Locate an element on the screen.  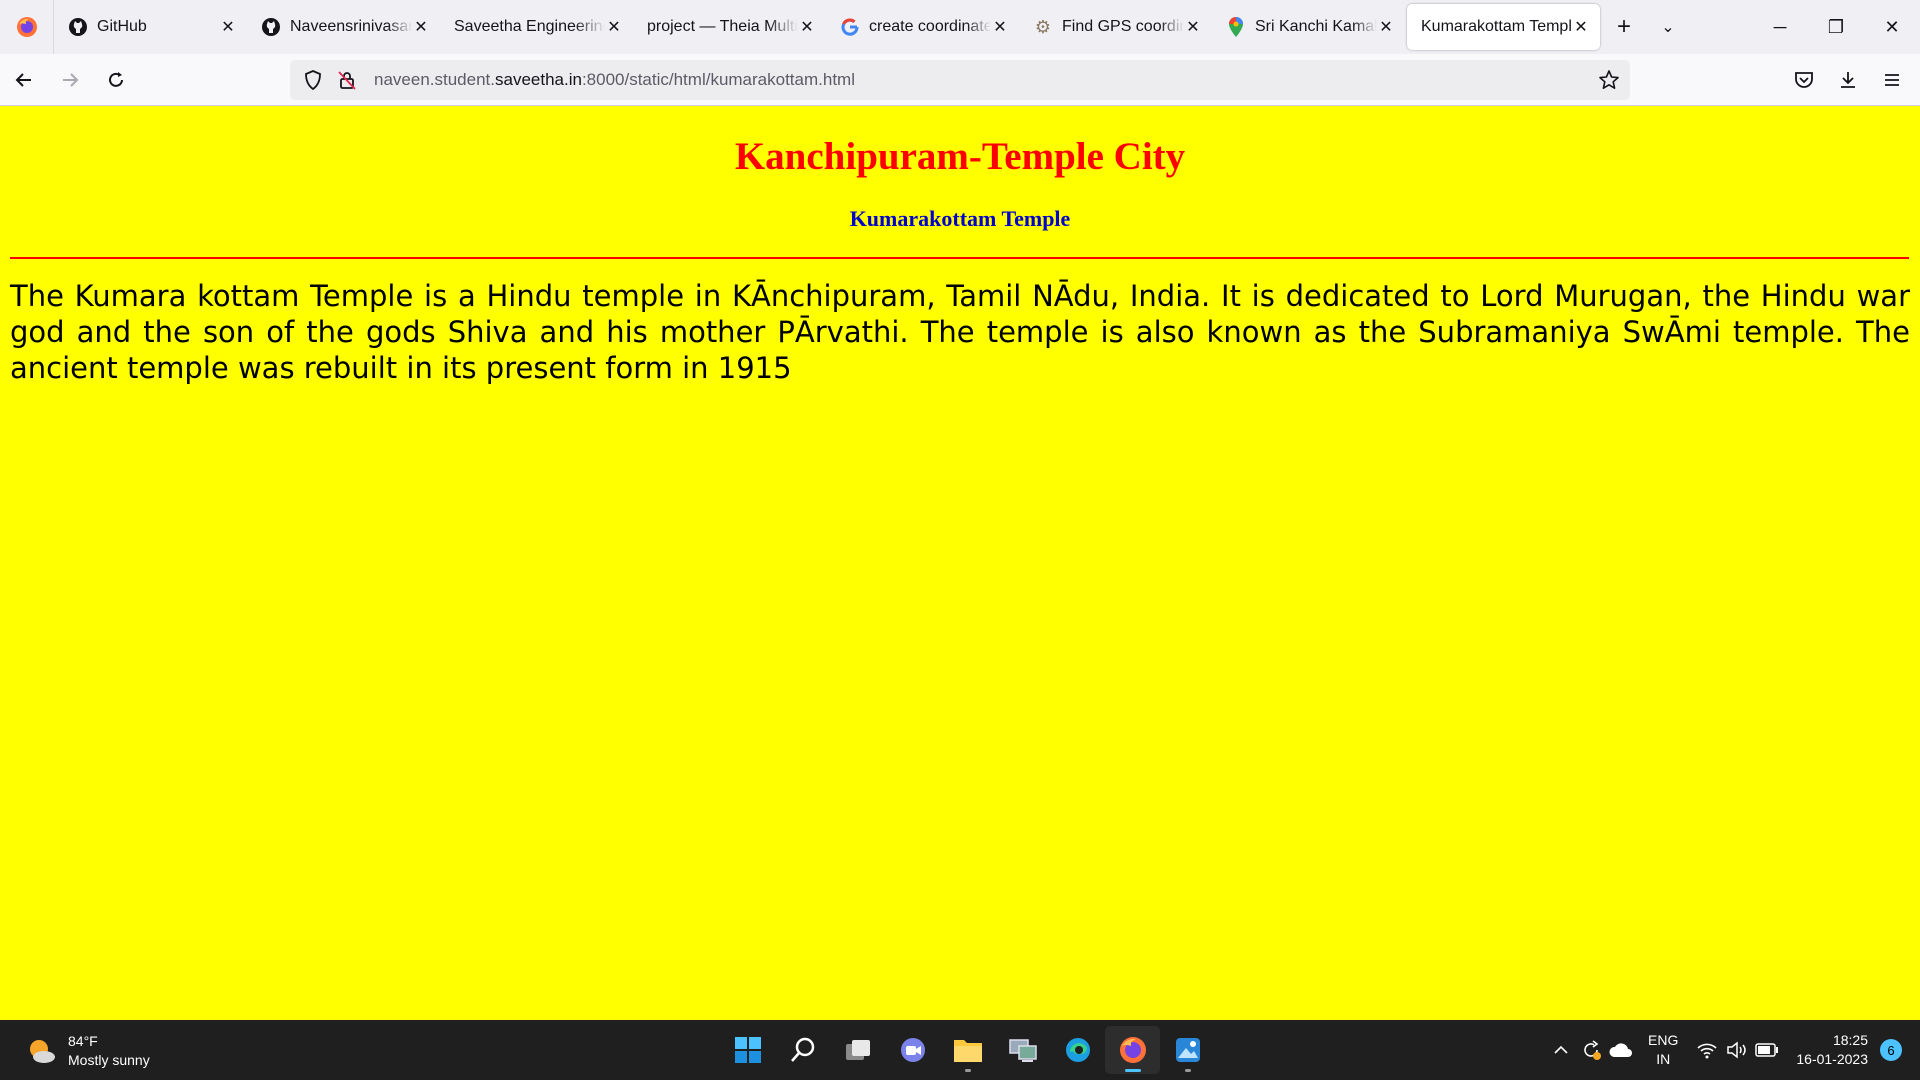
search-icon is located at coordinates (802, 1050).